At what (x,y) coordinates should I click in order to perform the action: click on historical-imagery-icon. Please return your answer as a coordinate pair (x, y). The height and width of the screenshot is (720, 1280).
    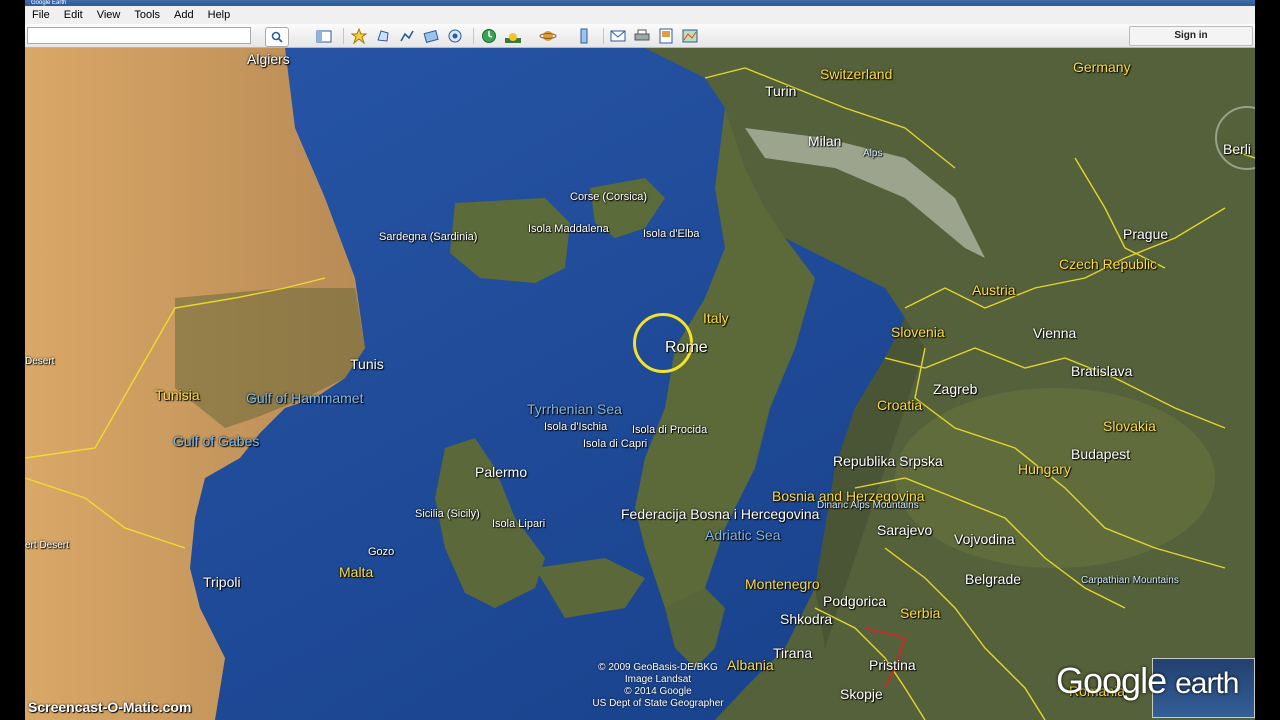
    Looking at the image, I should click on (489, 36).